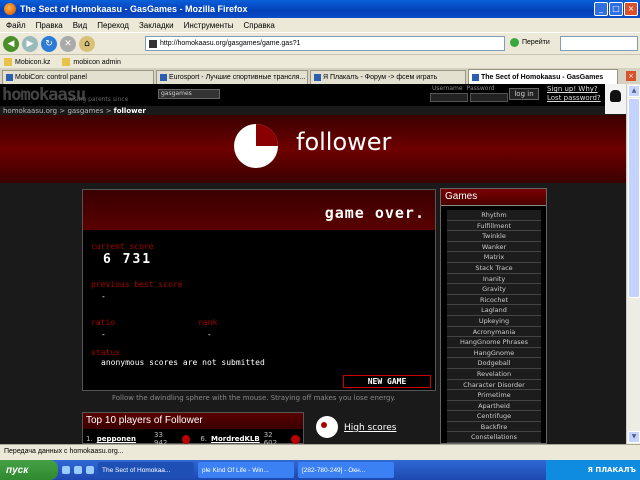 This screenshot has width=640, height=480. What do you see at coordinates (374, 213) in the screenshot?
I see `game-over-text: game over.` at bounding box center [374, 213].